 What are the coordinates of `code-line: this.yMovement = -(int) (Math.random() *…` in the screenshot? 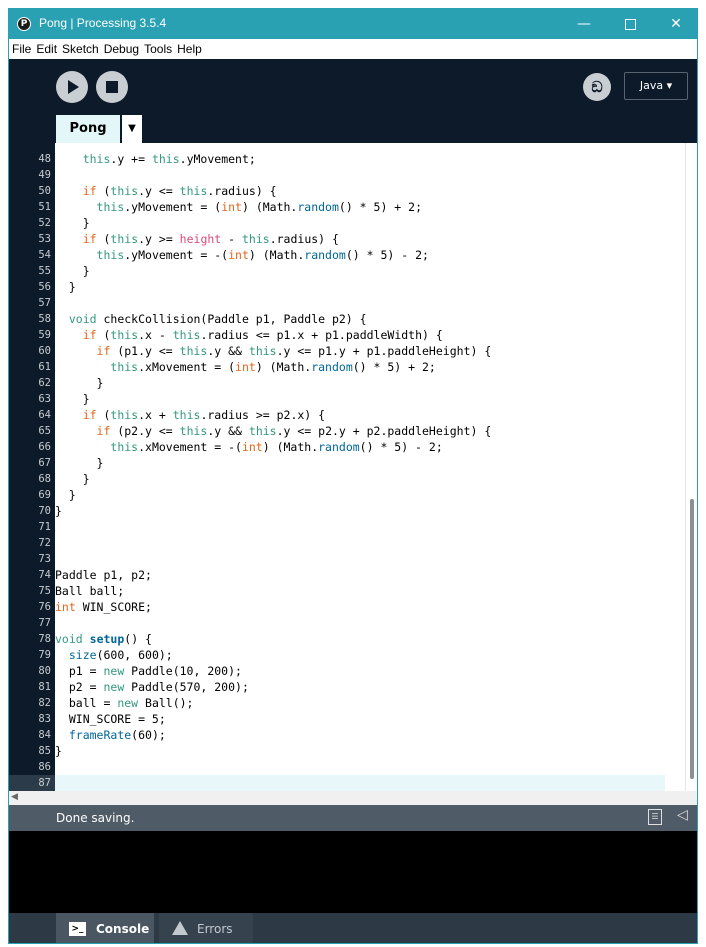 It's located at (360, 255).